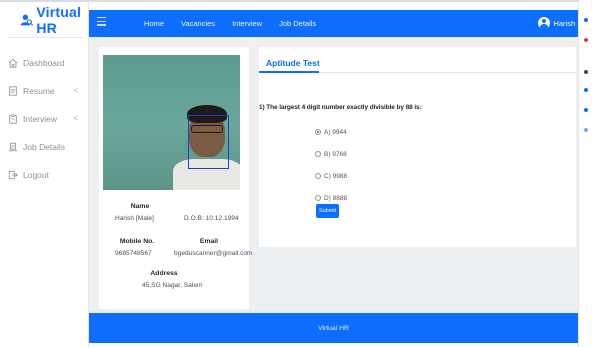 The width and height of the screenshot is (592, 347). What do you see at coordinates (544, 23) in the screenshot?
I see `user-avatar-icon` at bounding box center [544, 23].